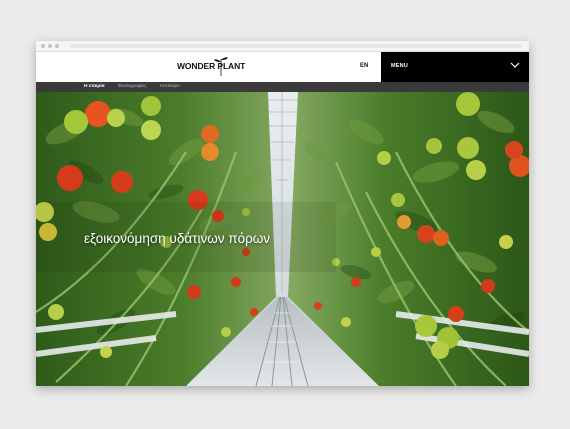  What do you see at coordinates (221, 66) in the screenshot?
I see `plant-sprout-icon` at bounding box center [221, 66].